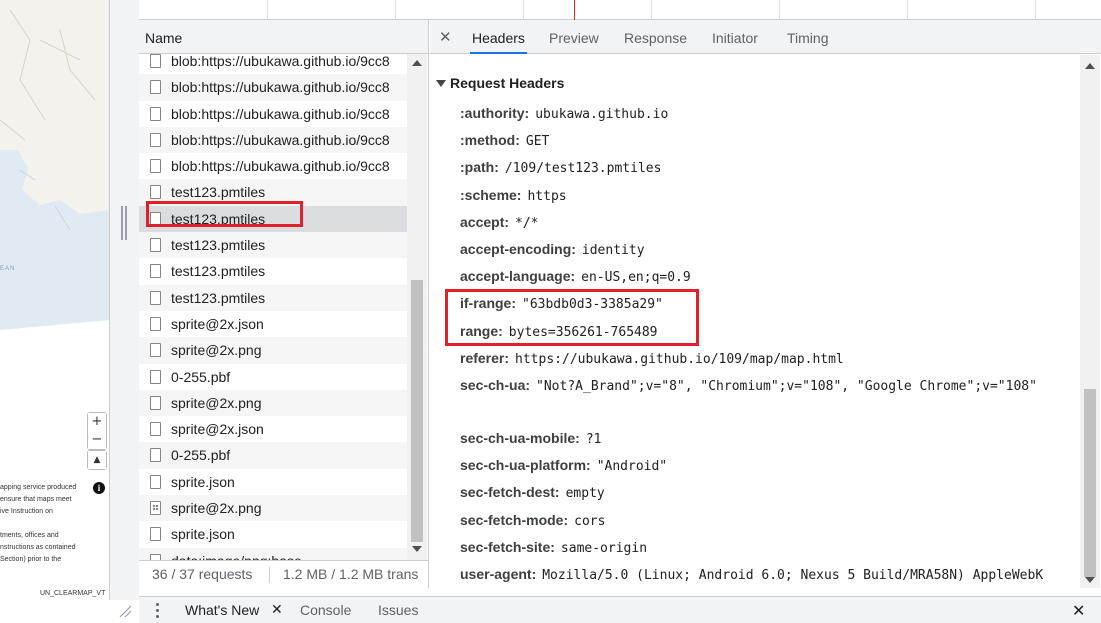 The height and width of the screenshot is (623, 1101). I want to click on tab-preview: Preview, so click(574, 37).